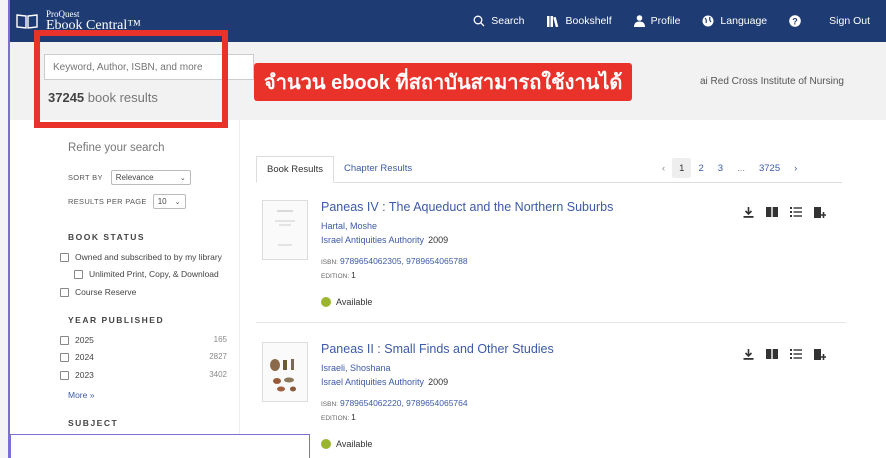 The height and width of the screenshot is (458, 886). I want to click on tab-book-results: Book Results, so click(295, 169).